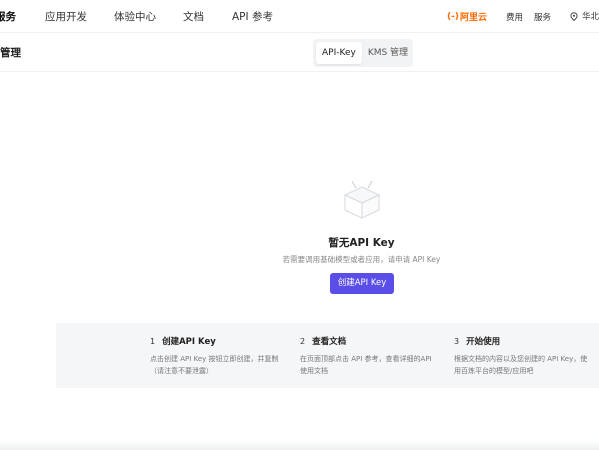 This screenshot has width=599, height=450. What do you see at coordinates (299, 53) in the screenshot?
I see `page-header: 管理 API-Key KMS 管理` at bounding box center [299, 53].